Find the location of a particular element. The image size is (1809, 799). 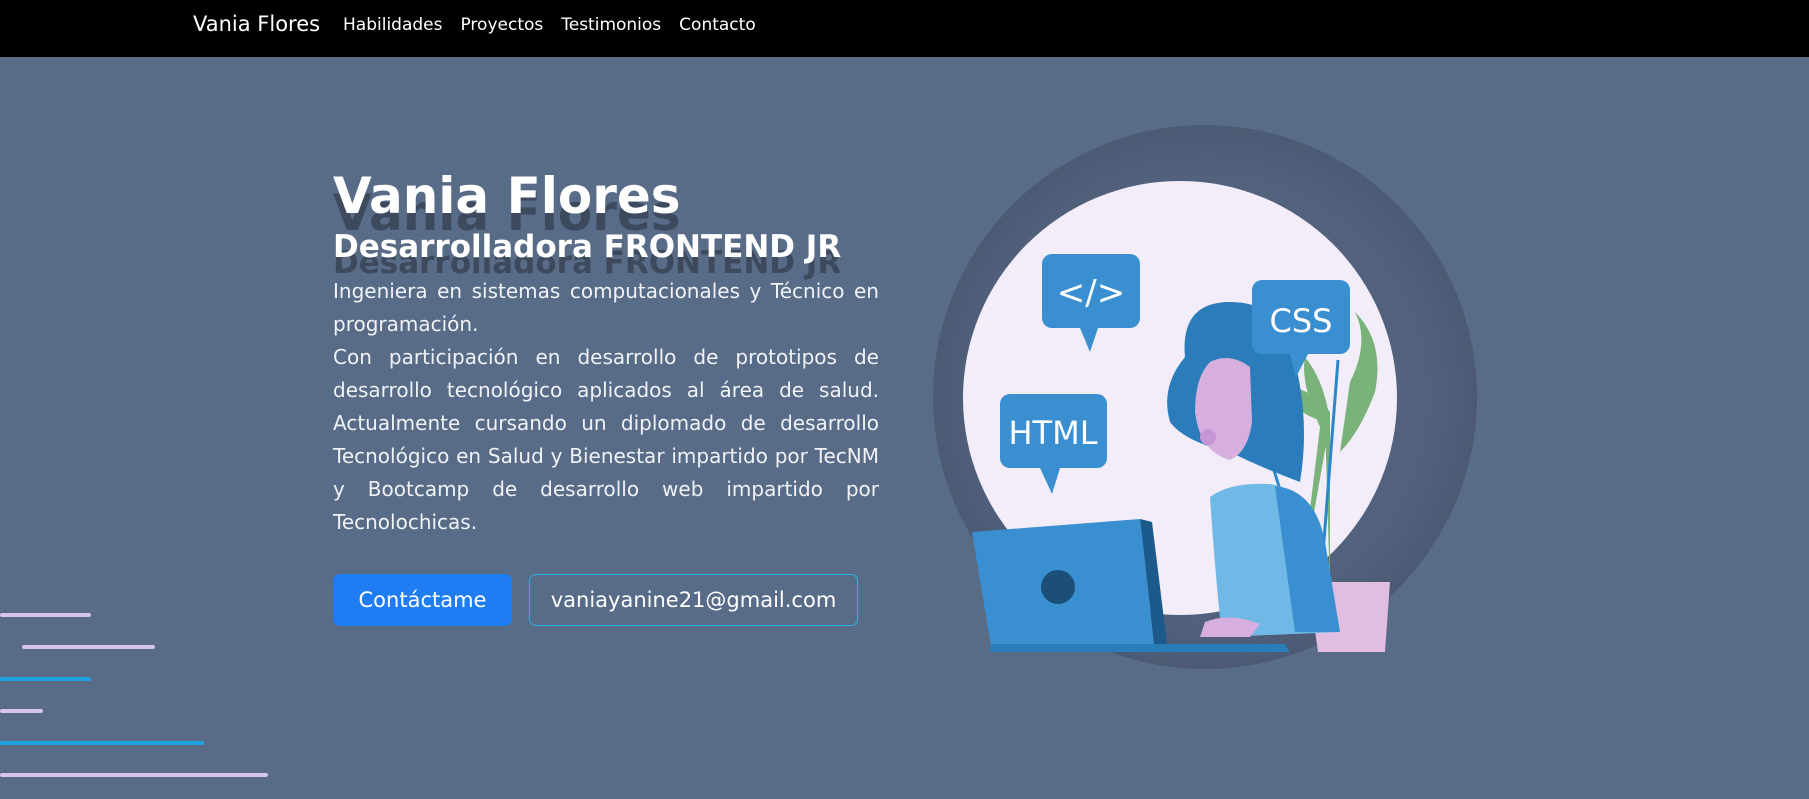

email-button: vaniayanine21@gmail.com is located at coordinates (693, 600).